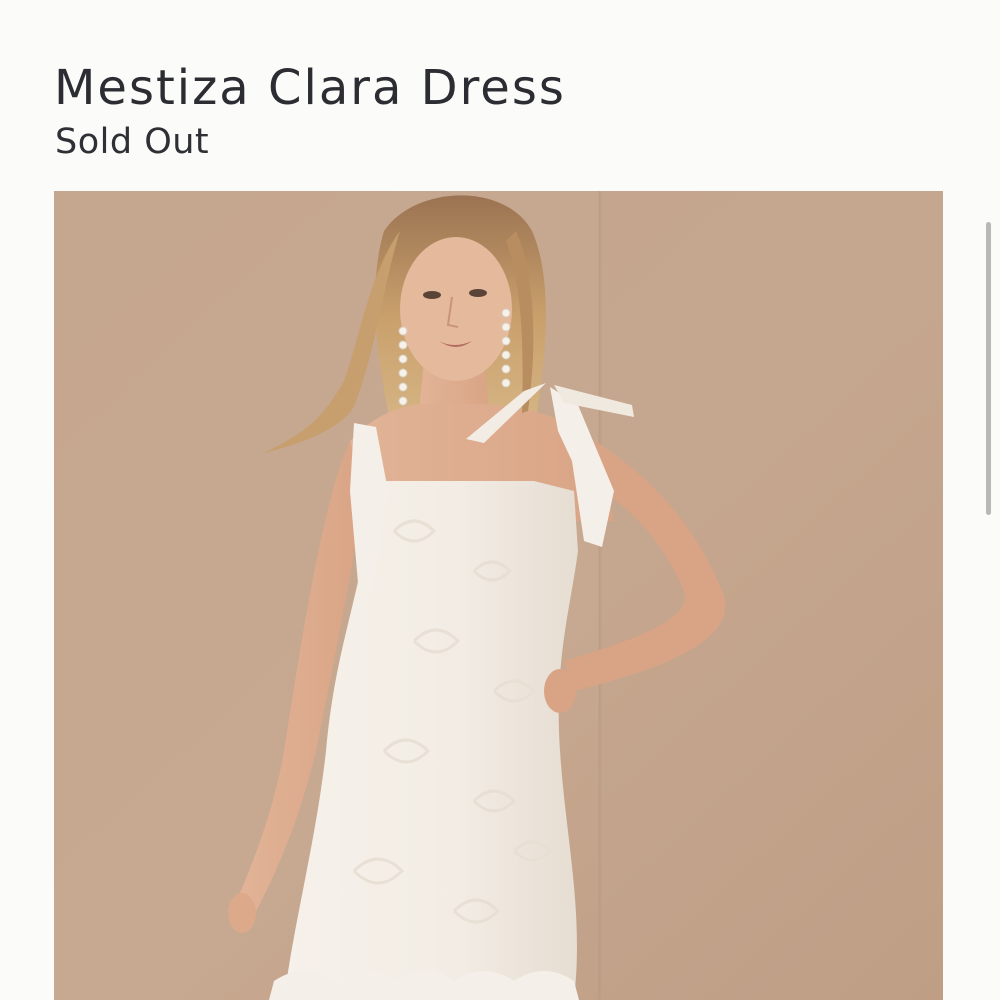 The width and height of the screenshot is (1000, 1000). I want to click on availability-status: Sold Out, so click(132, 142).